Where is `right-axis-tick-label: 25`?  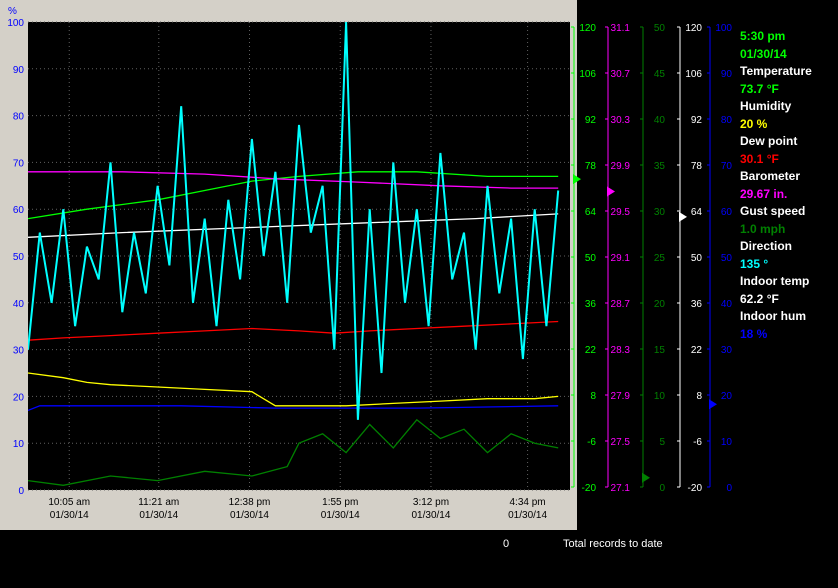 right-axis-tick-label: 25 is located at coordinates (660, 258).